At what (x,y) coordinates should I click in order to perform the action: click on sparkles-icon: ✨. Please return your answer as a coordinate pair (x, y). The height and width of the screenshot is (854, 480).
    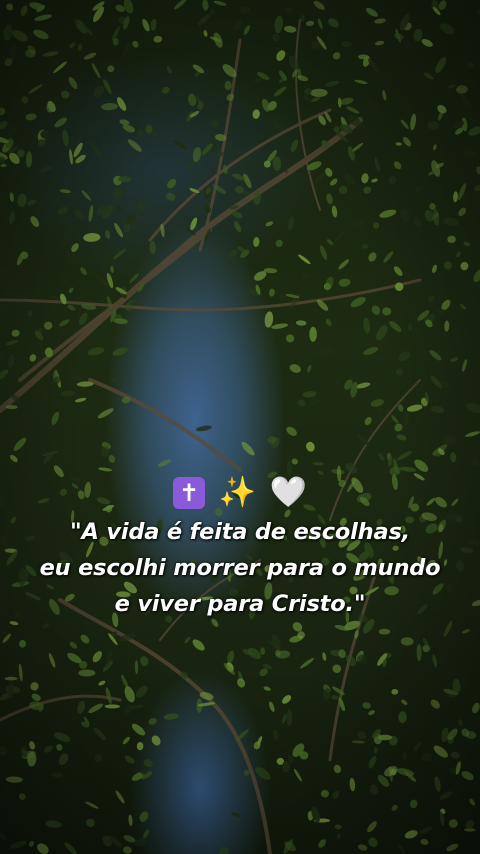
    Looking at the image, I should click on (237, 492).